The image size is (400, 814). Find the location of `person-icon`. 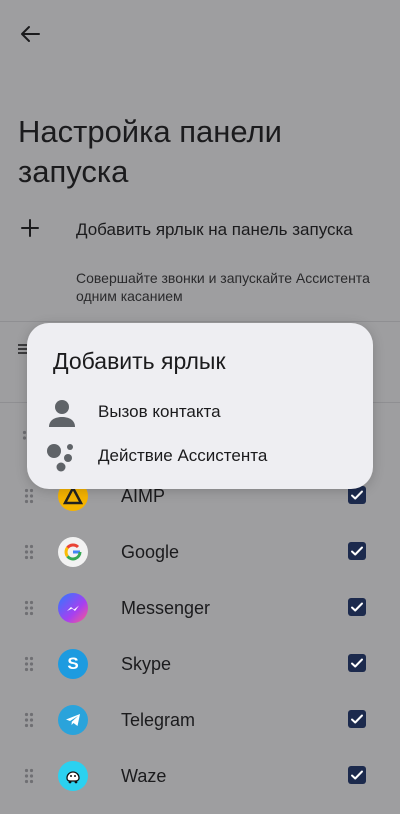

person-icon is located at coordinates (62, 413).